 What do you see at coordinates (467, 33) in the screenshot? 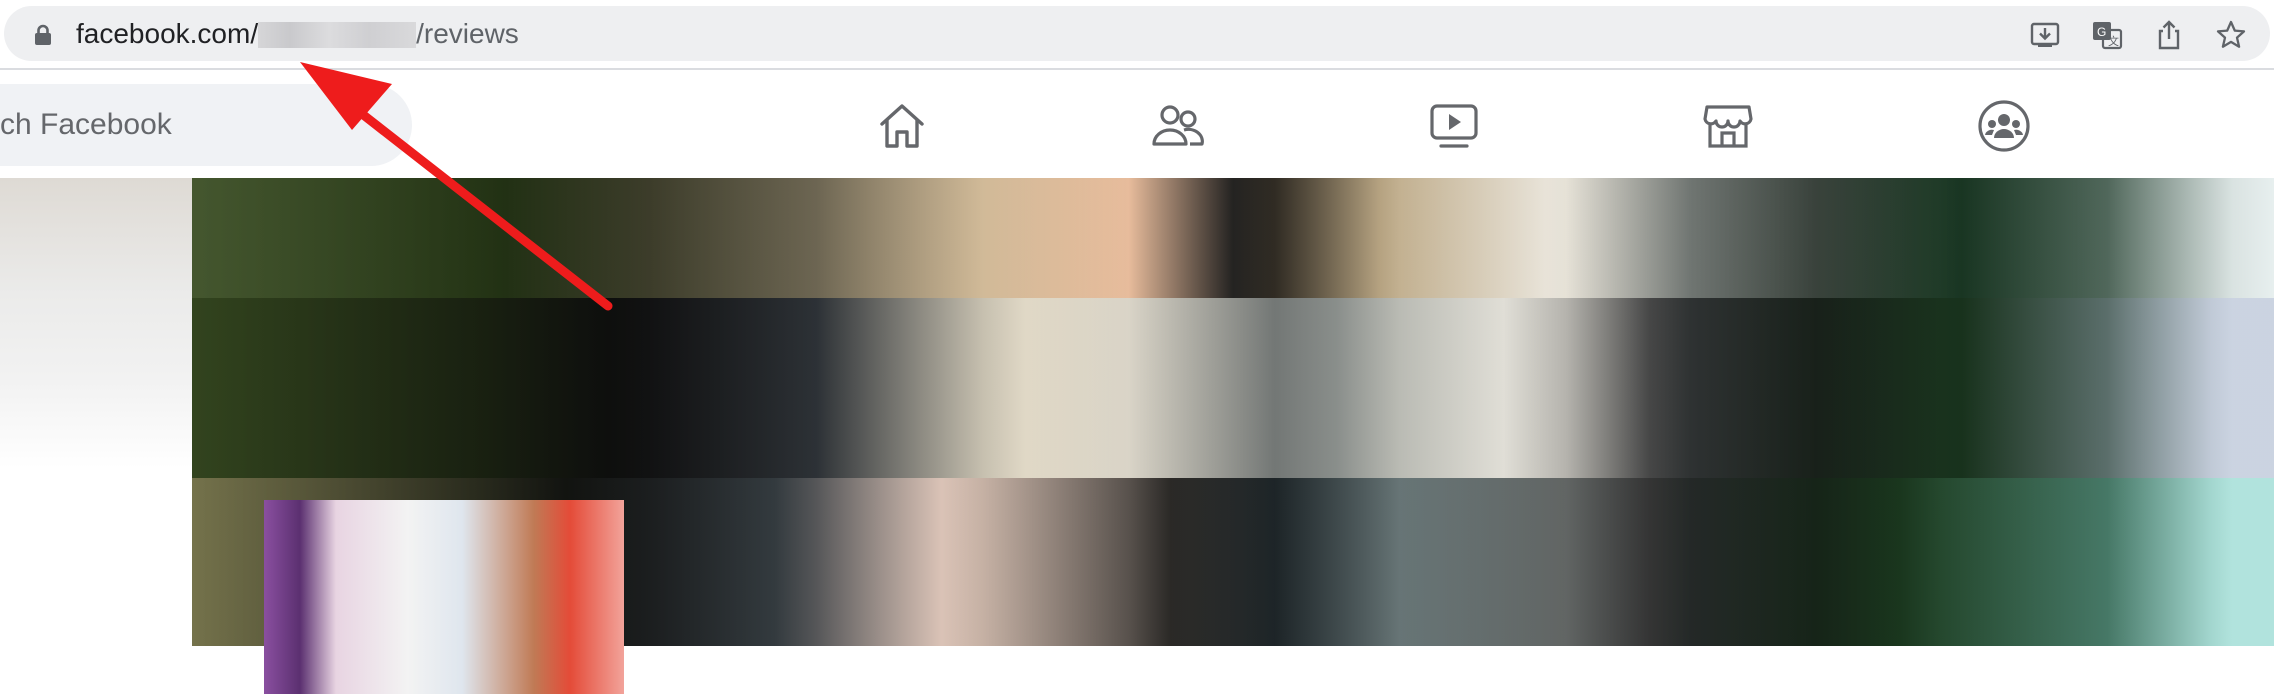
I see `url-path: /reviews` at bounding box center [467, 33].